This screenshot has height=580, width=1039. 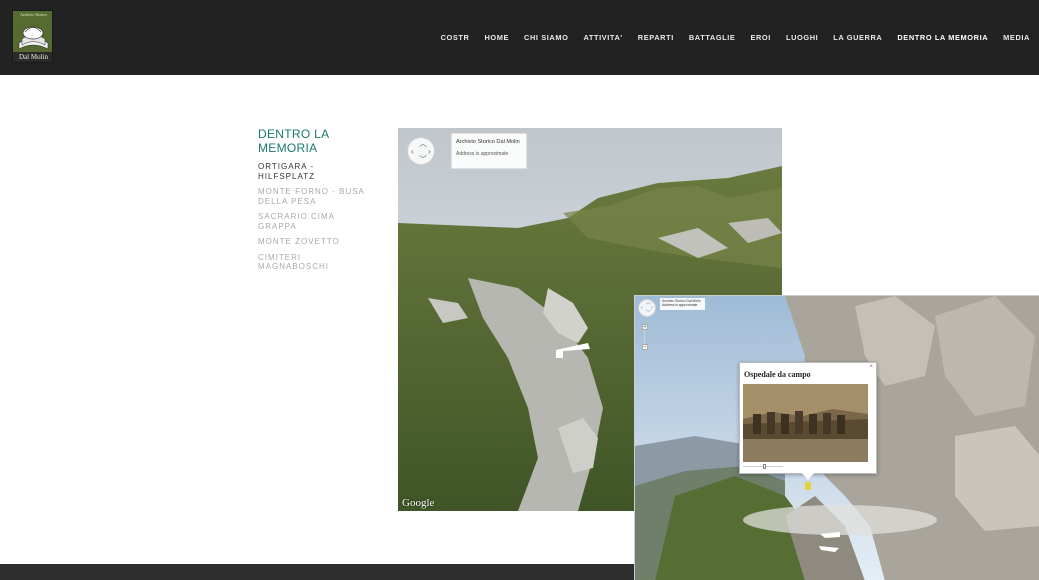 I want to click on popup-pointer, so click(x=808, y=476).